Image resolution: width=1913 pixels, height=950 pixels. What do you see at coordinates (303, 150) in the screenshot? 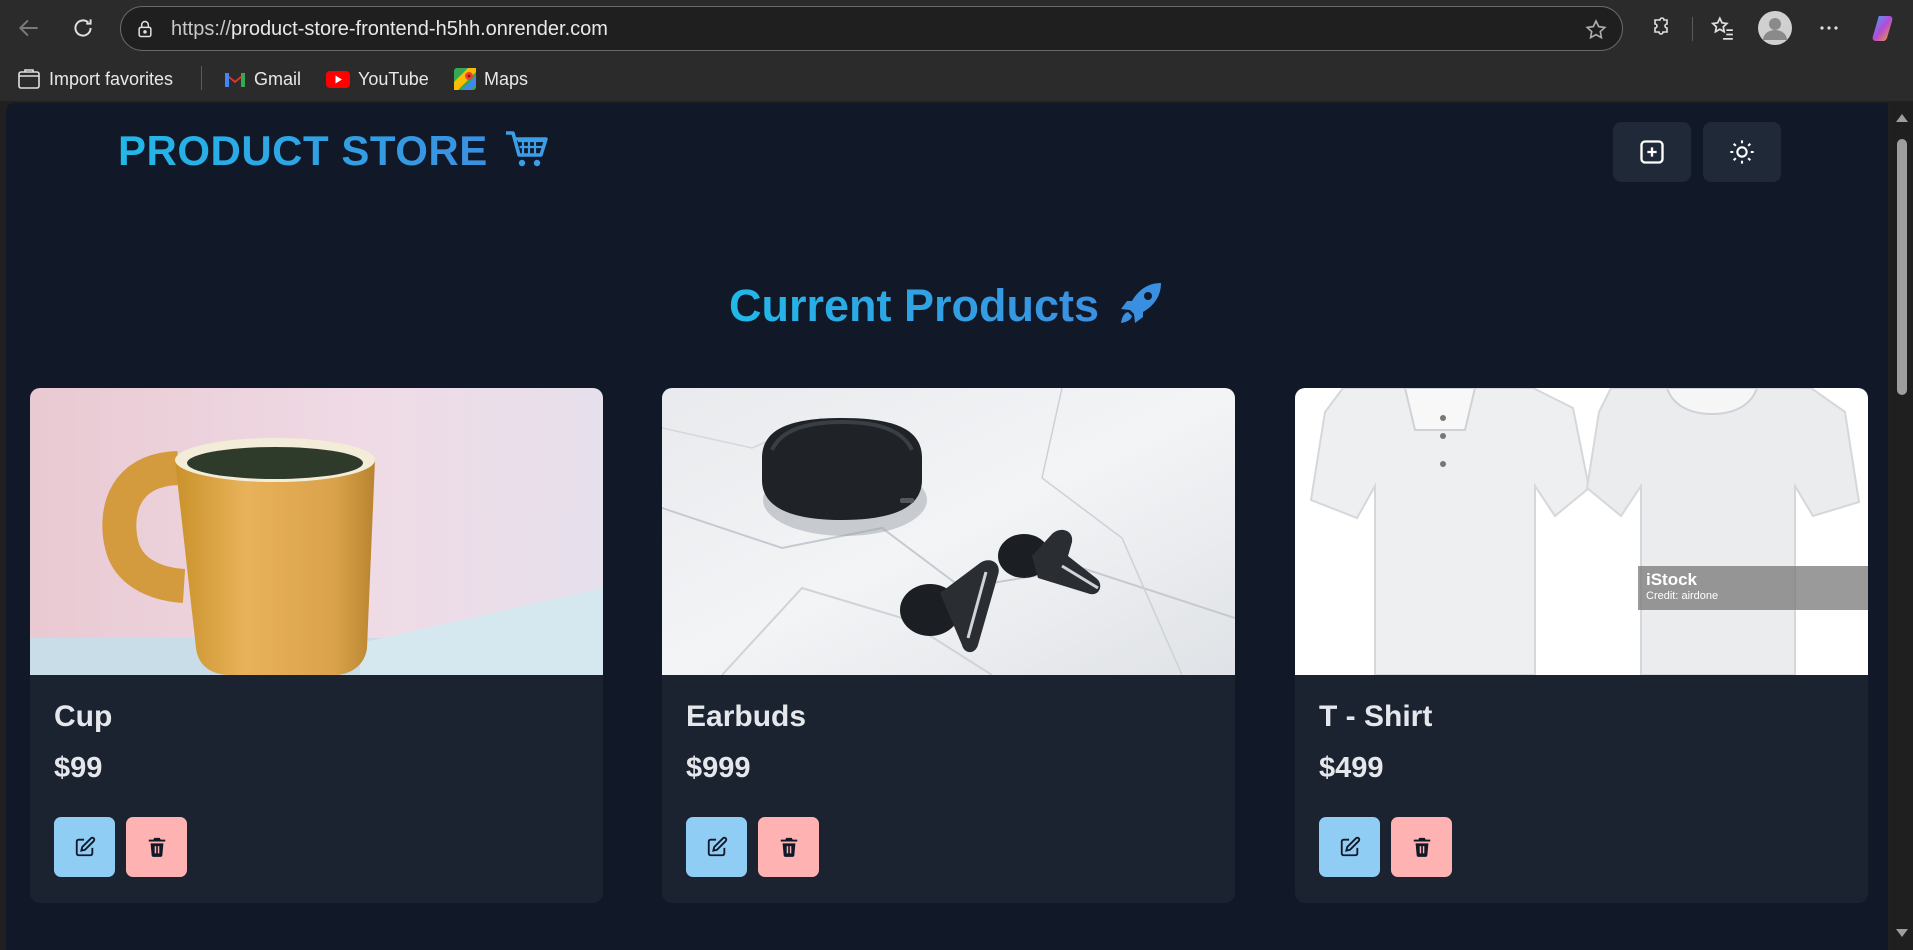
I see `brand-title: PRODUCT STORE` at bounding box center [303, 150].